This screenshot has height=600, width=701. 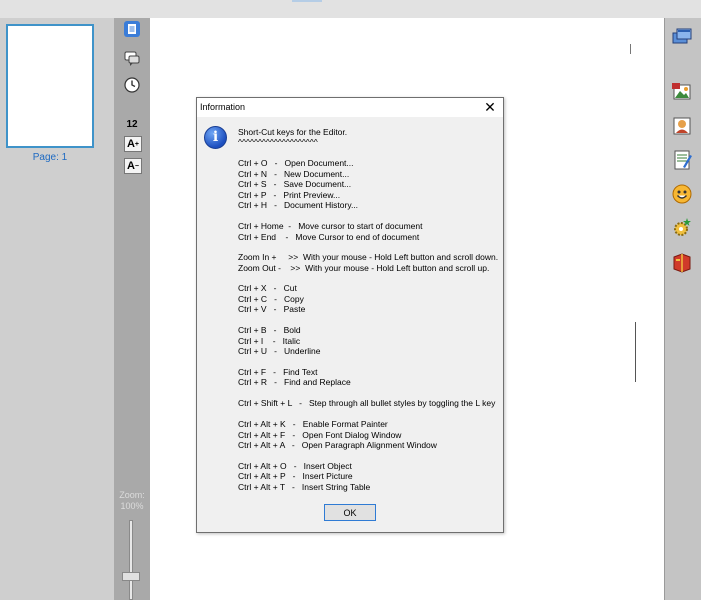 What do you see at coordinates (278, 142) in the screenshot?
I see `dialog-heading-underline: ^^^^^^^^^^^^^^^^^^^^` at bounding box center [278, 142].